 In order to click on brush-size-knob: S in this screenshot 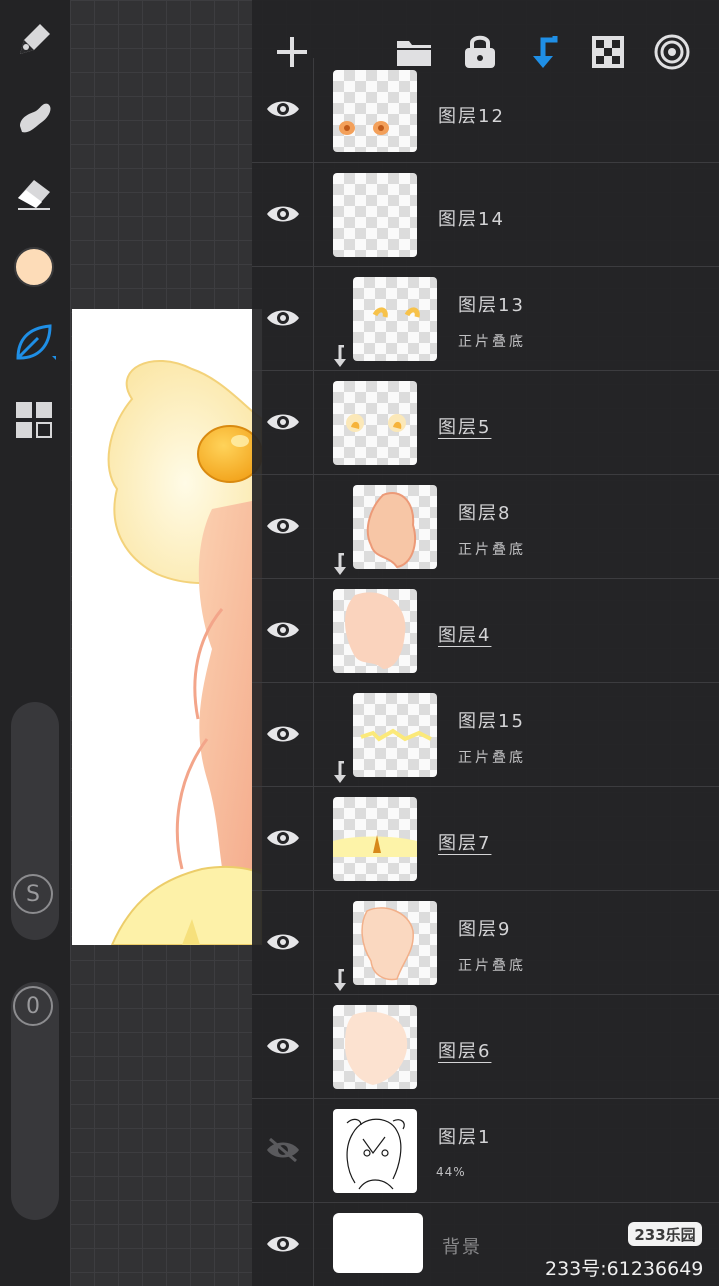, I will do `click(33, 894)`.